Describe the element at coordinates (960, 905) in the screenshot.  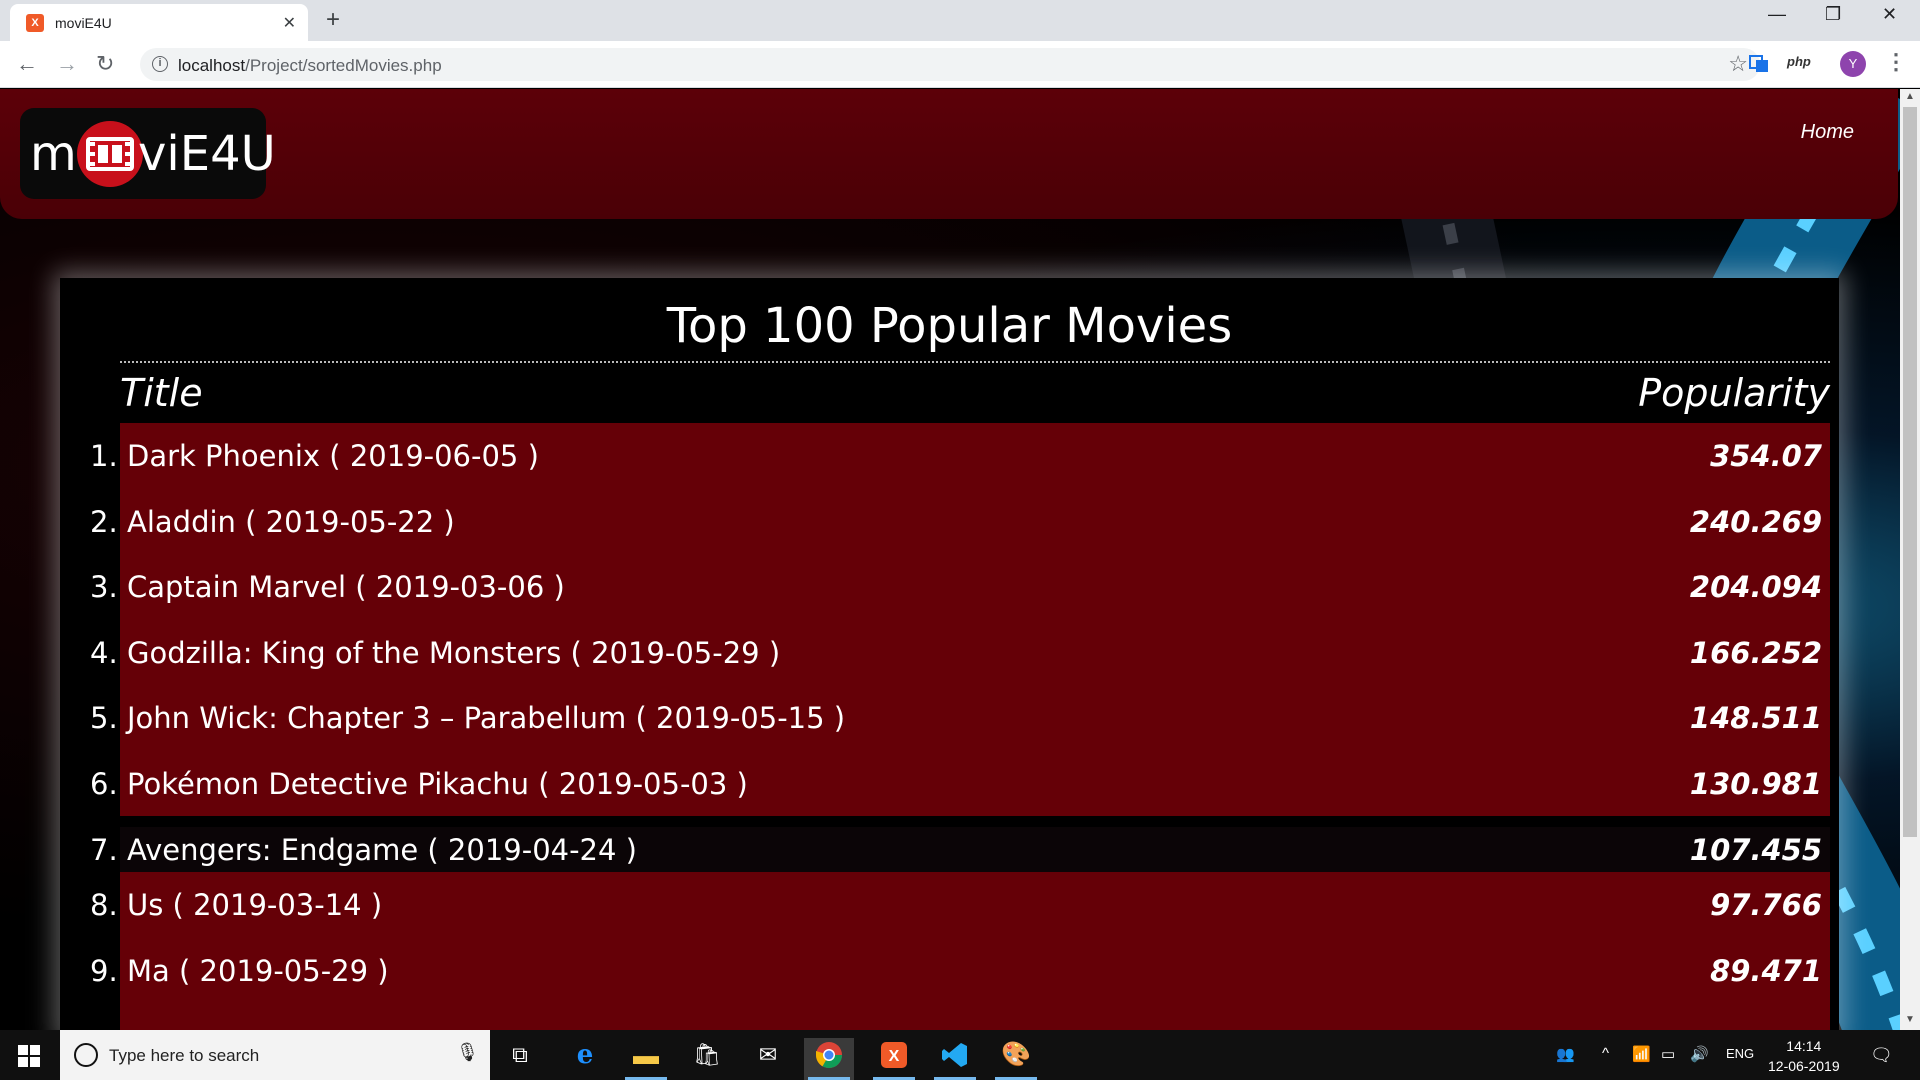
I see `movie-row: 8. Us ( 2019-03-14 ) 97.766` at that location.